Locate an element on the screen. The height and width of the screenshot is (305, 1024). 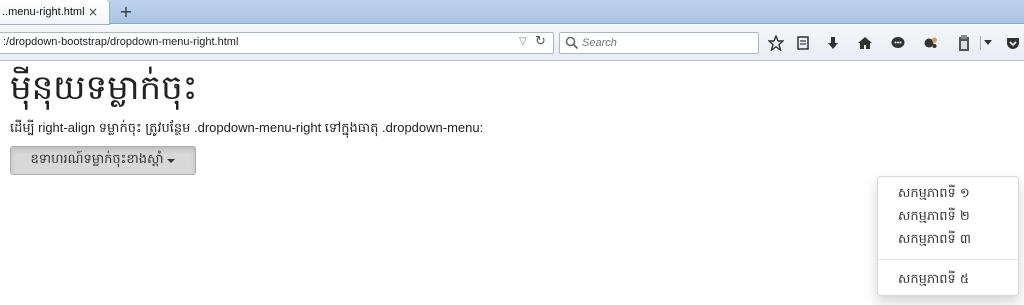
menu-dropdown-icon is located at coordinates (988, 43).